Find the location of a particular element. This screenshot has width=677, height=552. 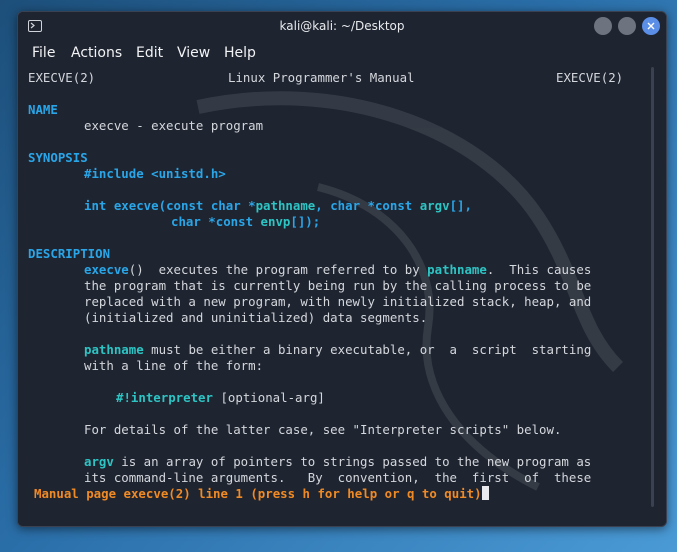

man-header-right: EXECVE(2) is located at coordinates (590, 77).